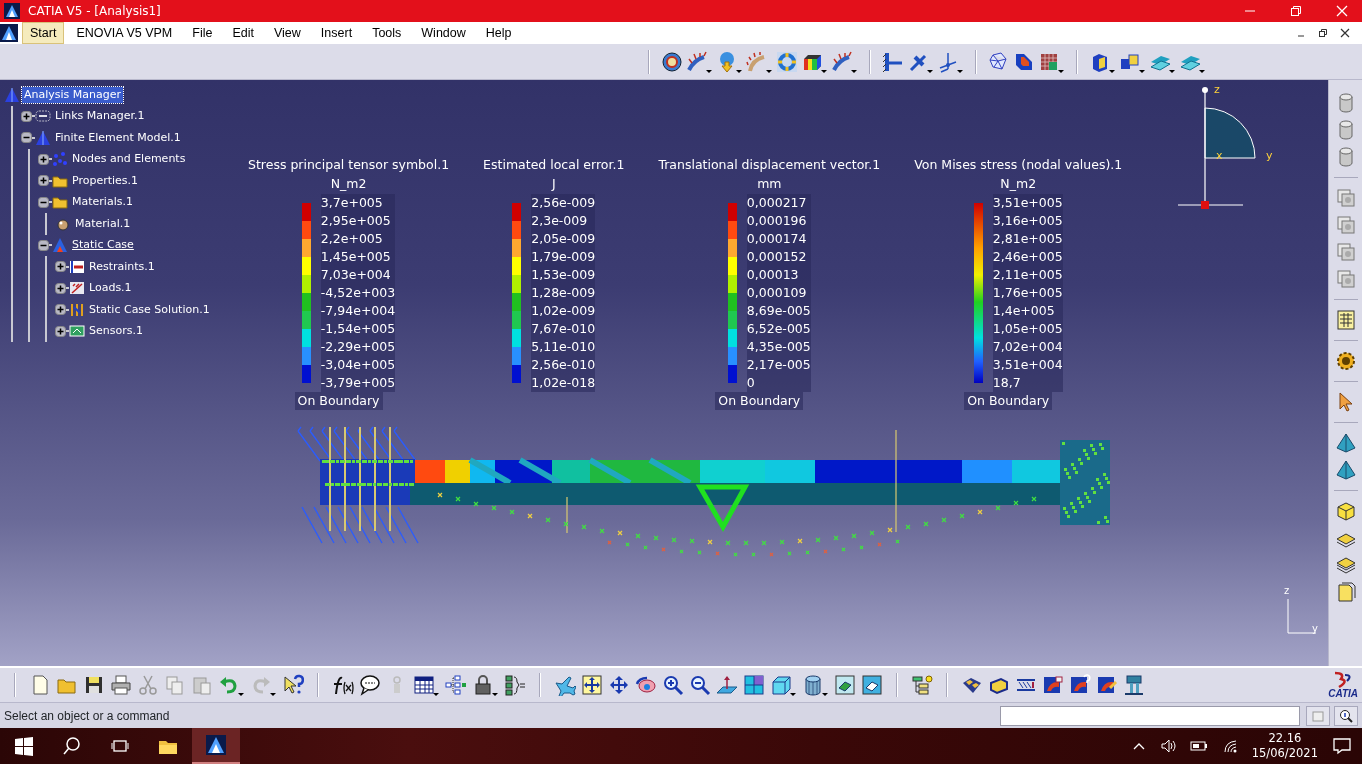 The height and width of the screenshot is (764, 1362). I want to click on target-icon, so click(672, 61).